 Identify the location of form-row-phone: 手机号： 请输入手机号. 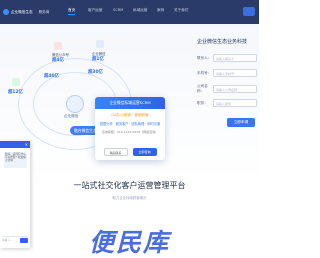
(227, 73).